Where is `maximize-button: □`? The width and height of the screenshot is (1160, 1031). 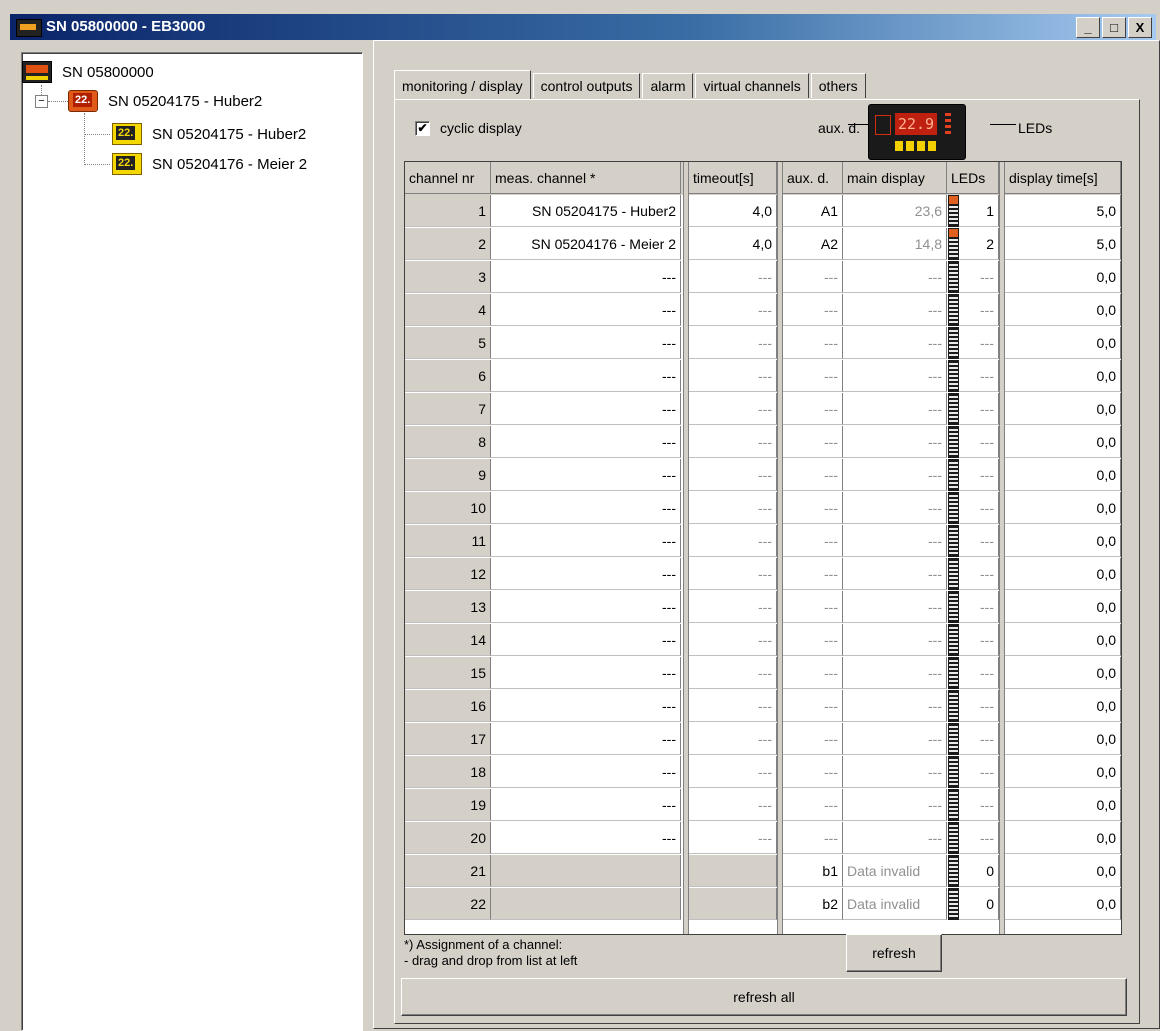 maximize-button: □ is located at coordinates (1114, 27).